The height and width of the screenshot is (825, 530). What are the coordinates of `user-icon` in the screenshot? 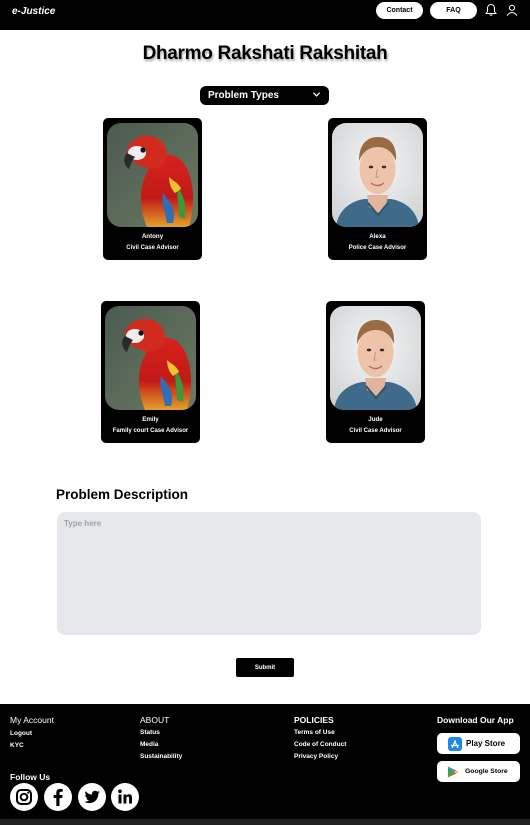 It's located at (512, 10).